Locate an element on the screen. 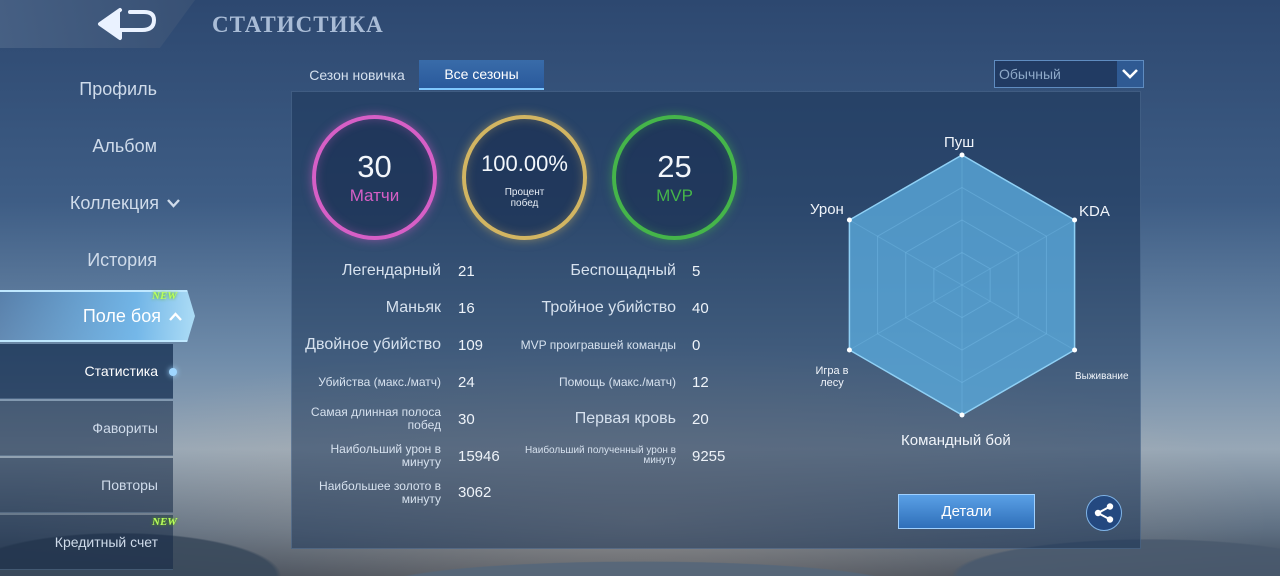 Image resolution: width=1280 pixels, height=576 pixels. details-button: Детали is located at coordinates (966, 511).